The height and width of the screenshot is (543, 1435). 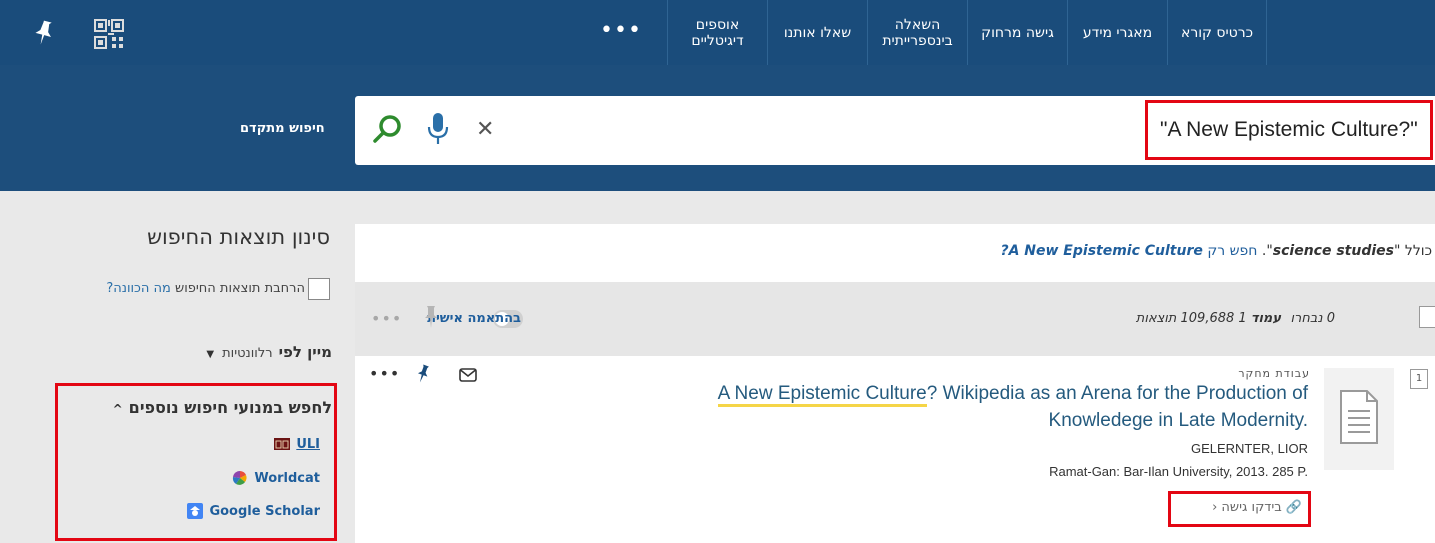 What do you see at coordinates (109, 34) in the screenshot?
I see `qr-code-icon` at bounding box center [109, 34].